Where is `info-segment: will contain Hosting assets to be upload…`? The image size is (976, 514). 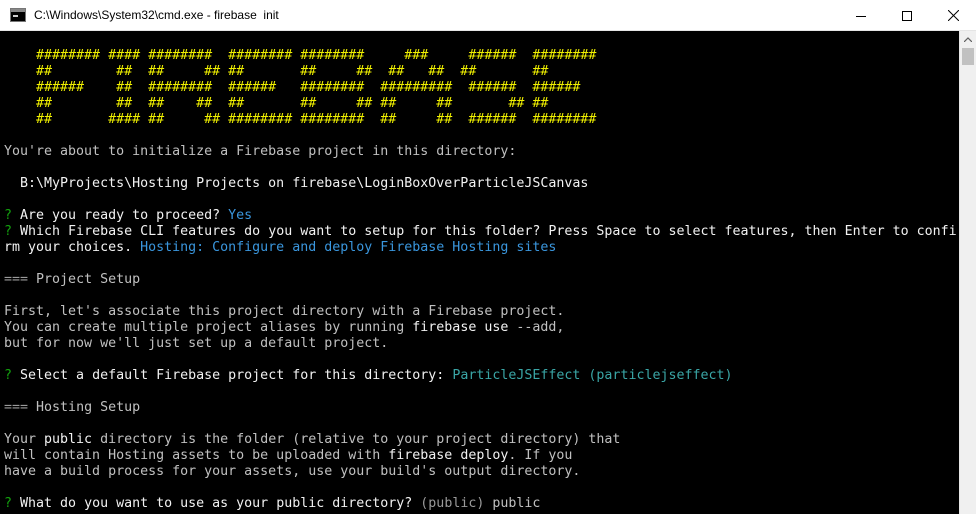 info-segment: will contain Hosting assets to be upload… is located at coordinates (196, 455).